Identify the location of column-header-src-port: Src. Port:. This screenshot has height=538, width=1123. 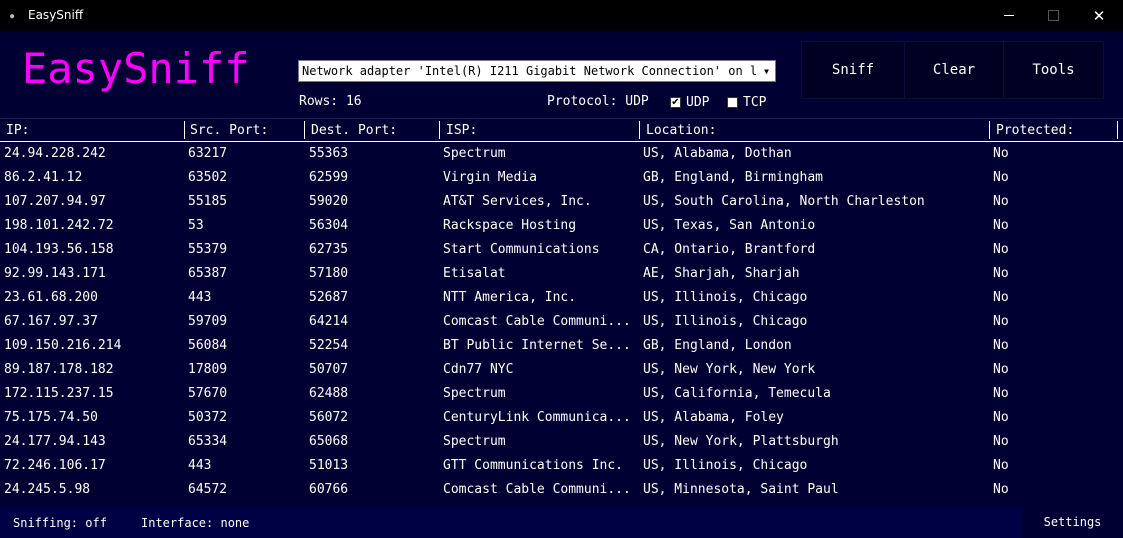
(229, 130).